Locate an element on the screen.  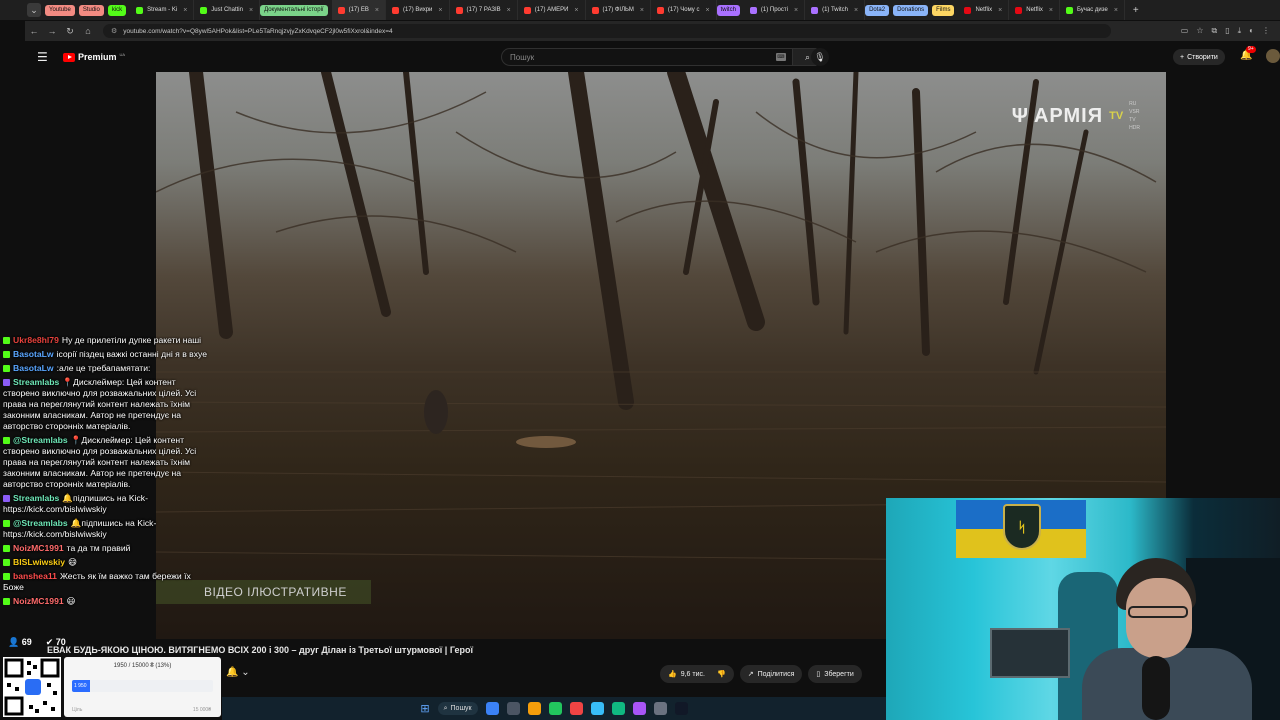
extensions-icon: ⧉ is located at coordinates (1214, 31).